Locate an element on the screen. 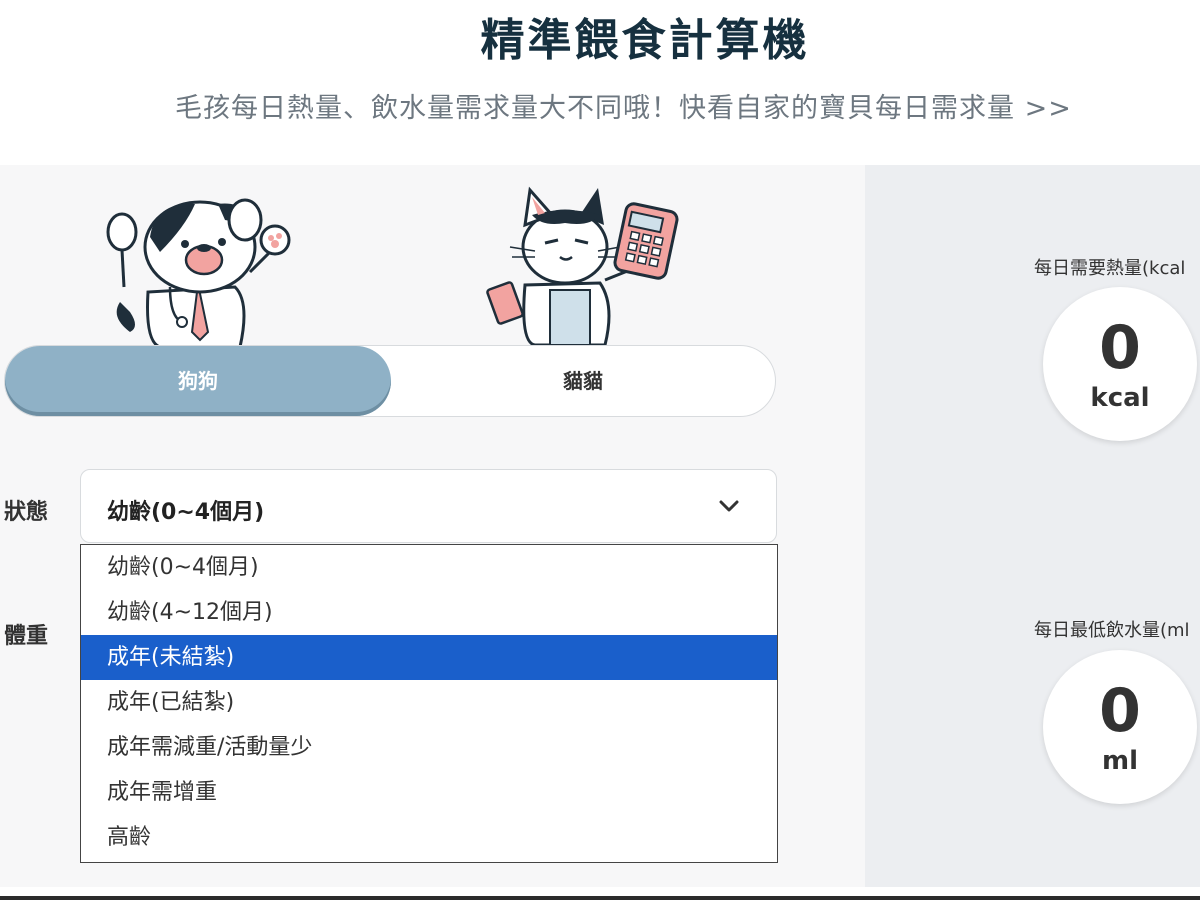  dropdown-option-adult-neutered: 成年(已結紮) is located at coordinates (429, 702).